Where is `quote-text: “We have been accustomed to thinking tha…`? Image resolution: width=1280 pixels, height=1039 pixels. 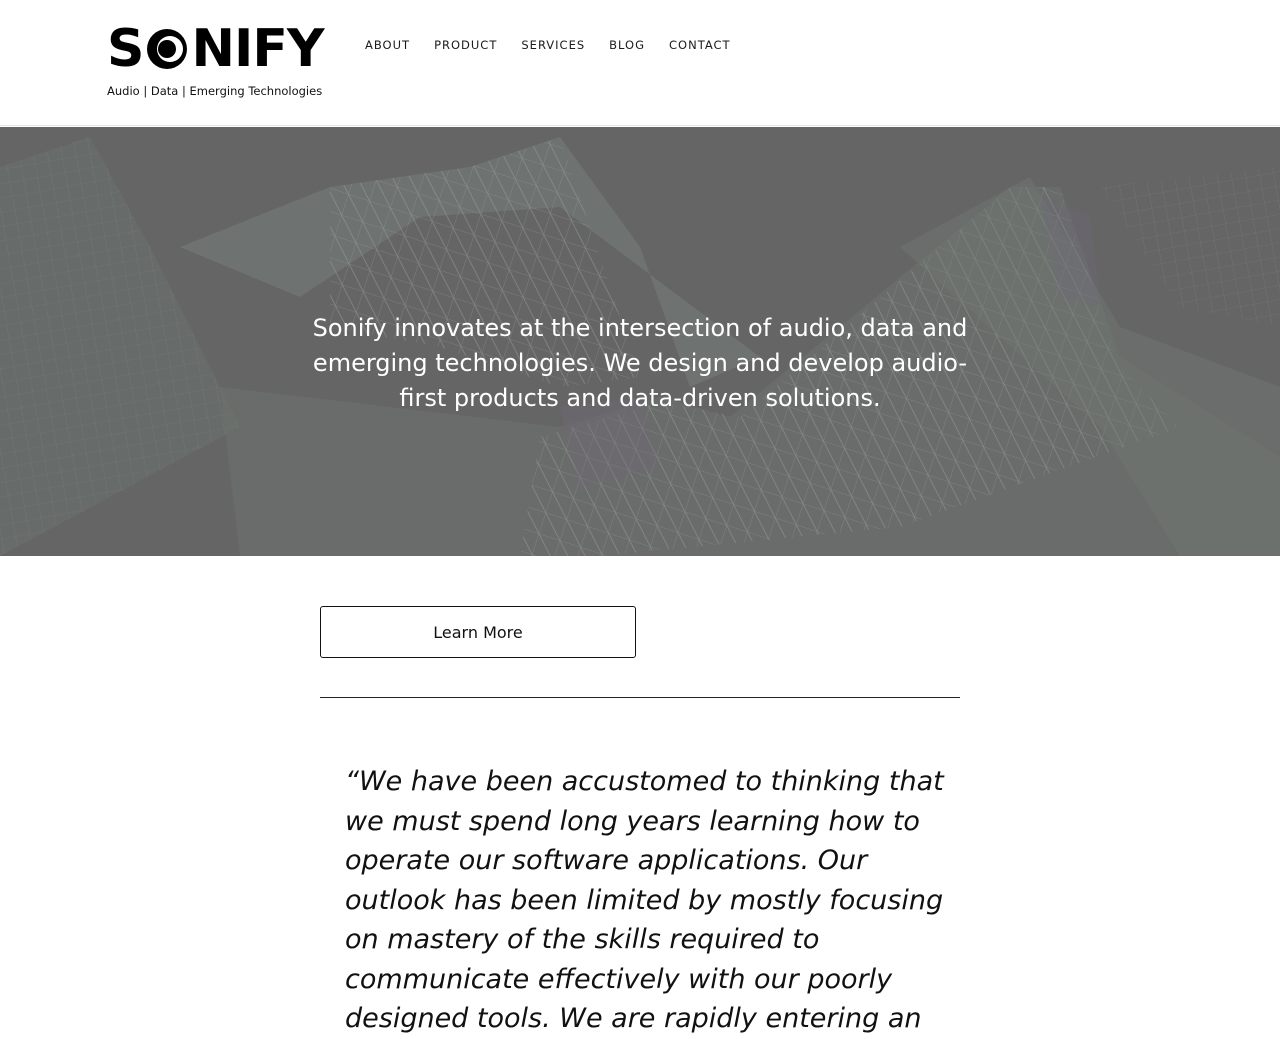
quote-text: “We have been accustomed to thinking tha… is located at coordinates (644, 900).